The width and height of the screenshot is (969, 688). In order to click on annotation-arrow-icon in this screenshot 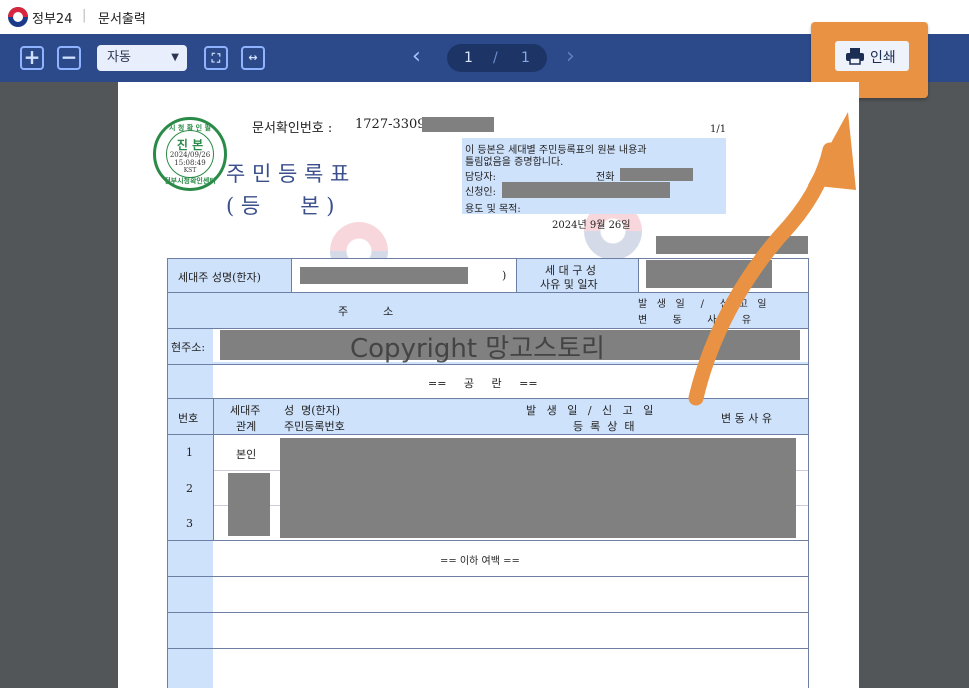, I will do `click(772, 259)`.